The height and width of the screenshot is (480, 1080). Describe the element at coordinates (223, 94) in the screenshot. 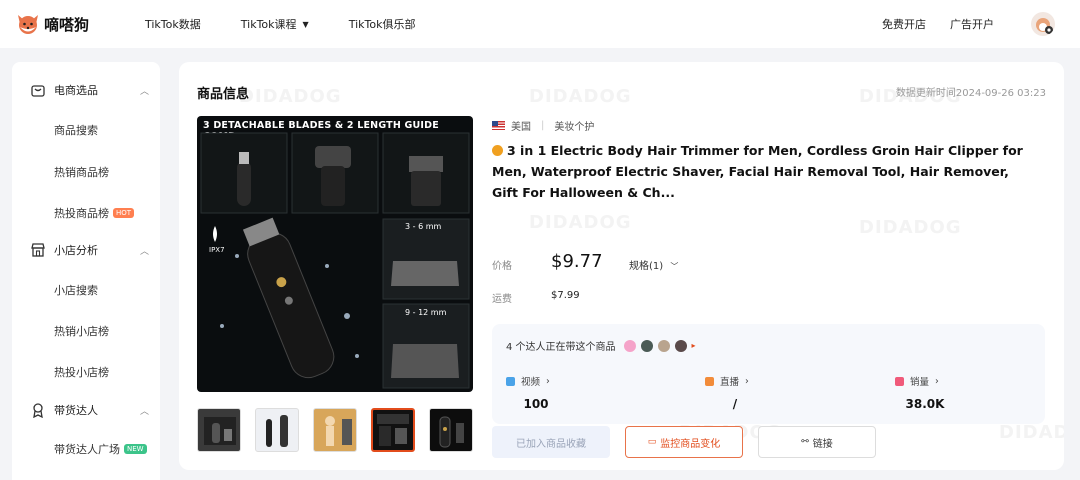

I see `section-title: 商品信息` at that location.